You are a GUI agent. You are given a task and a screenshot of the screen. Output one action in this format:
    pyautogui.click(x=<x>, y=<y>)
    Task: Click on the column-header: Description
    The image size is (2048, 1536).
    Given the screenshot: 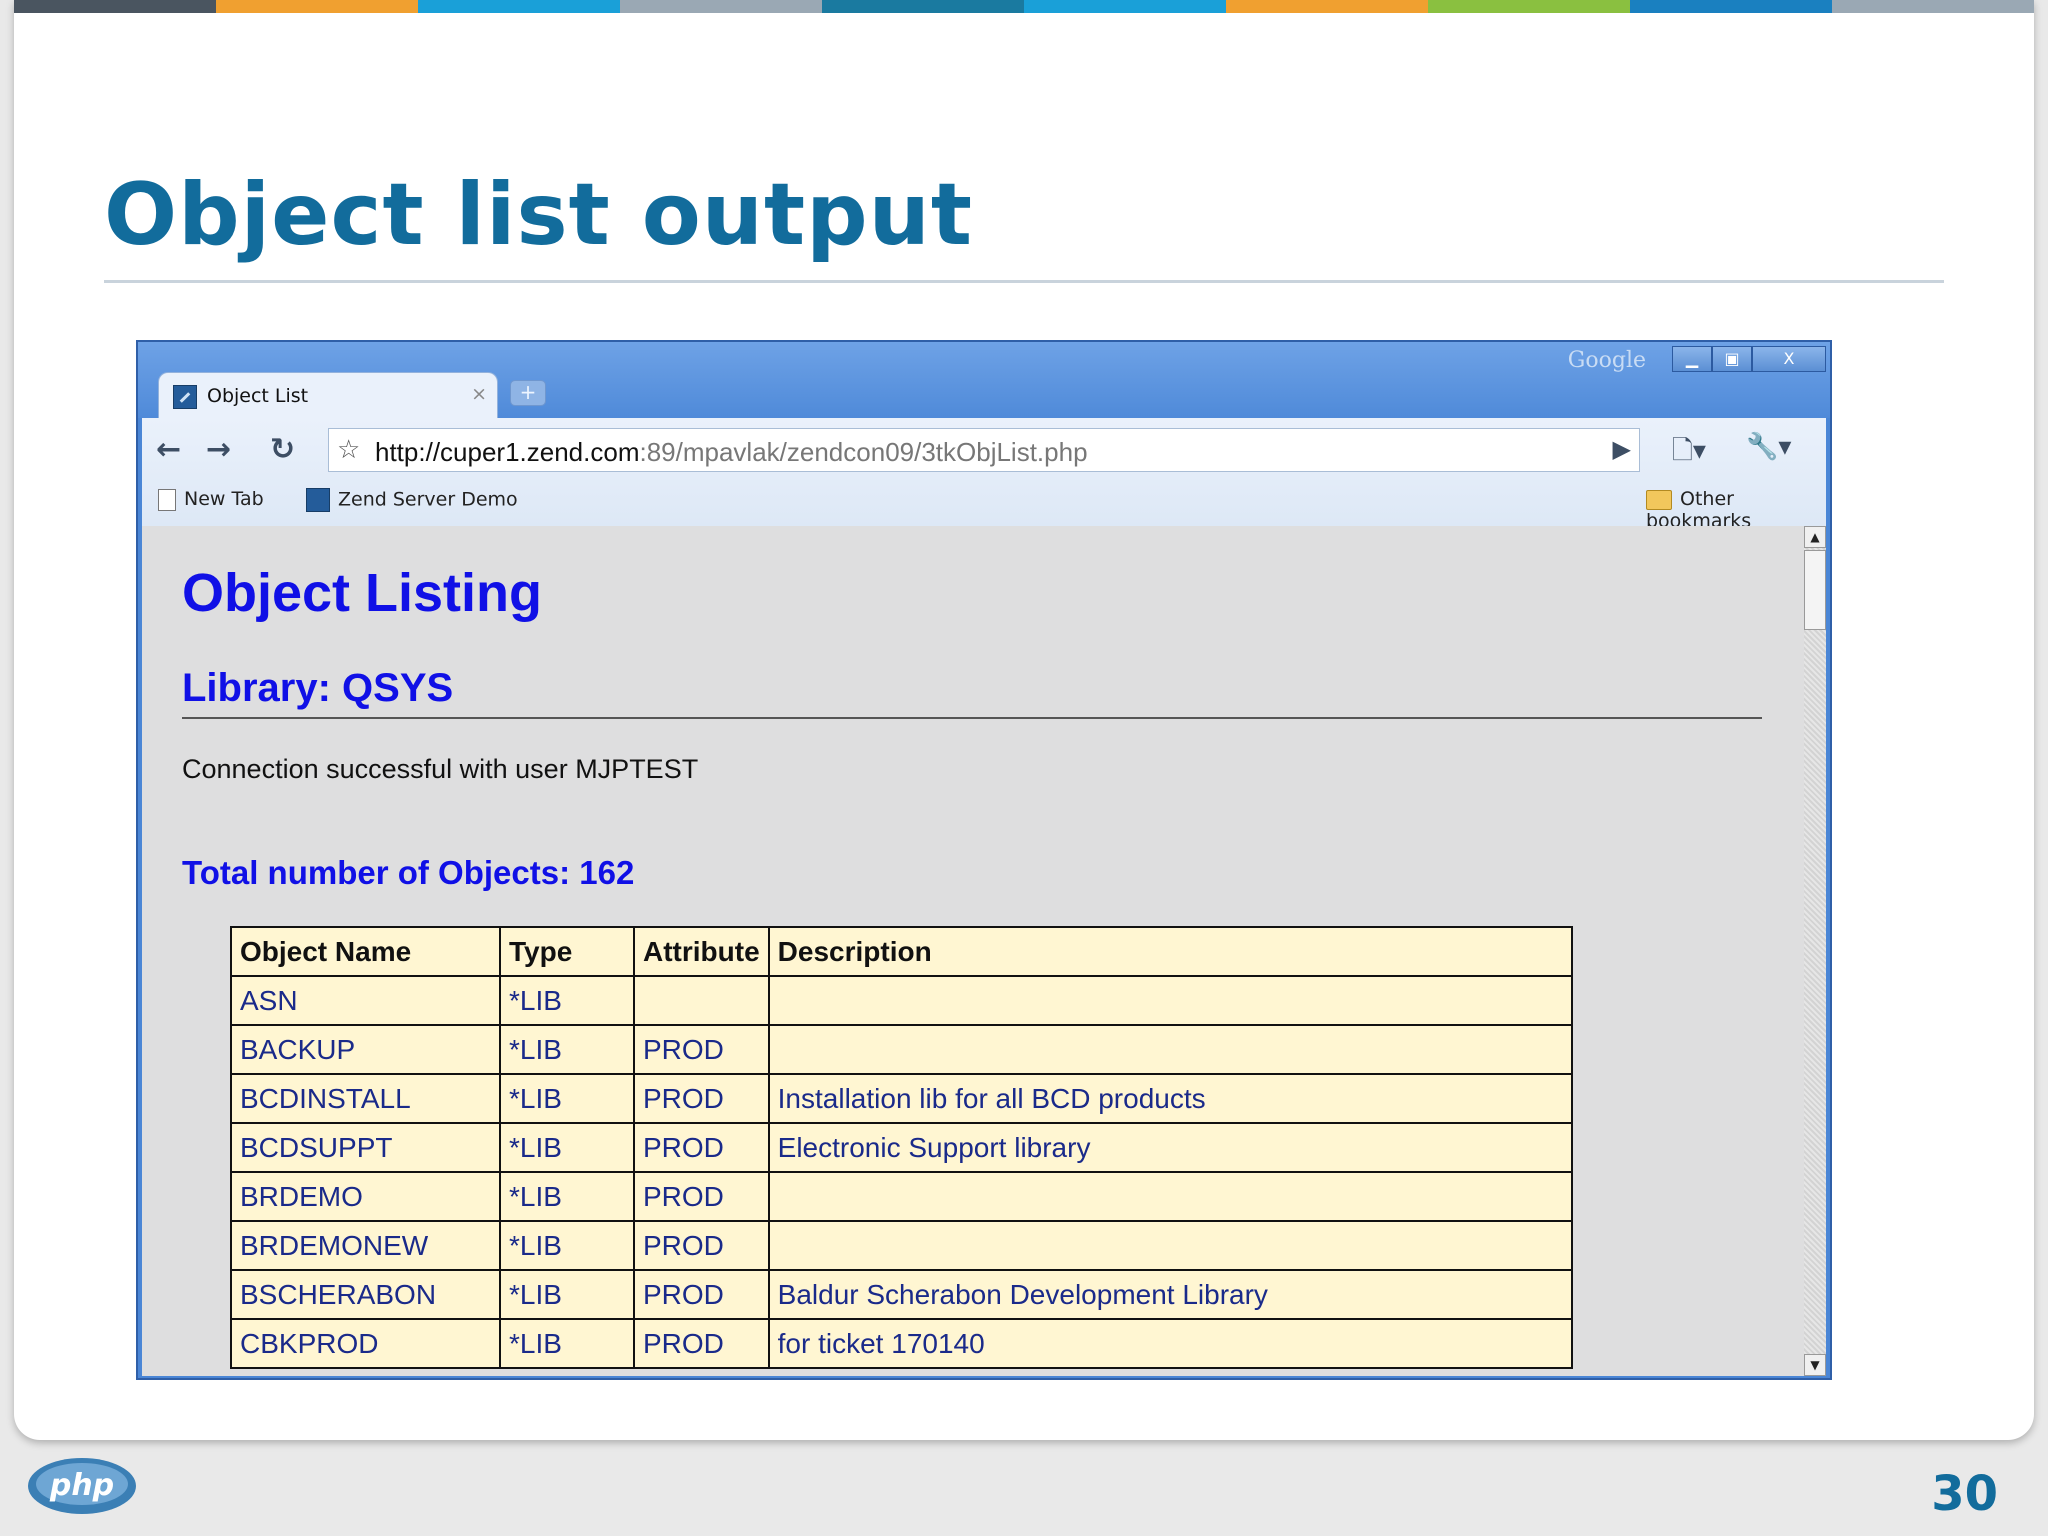 What is the action you would take?
    pyautogui.click(x=1170, y=951)
    